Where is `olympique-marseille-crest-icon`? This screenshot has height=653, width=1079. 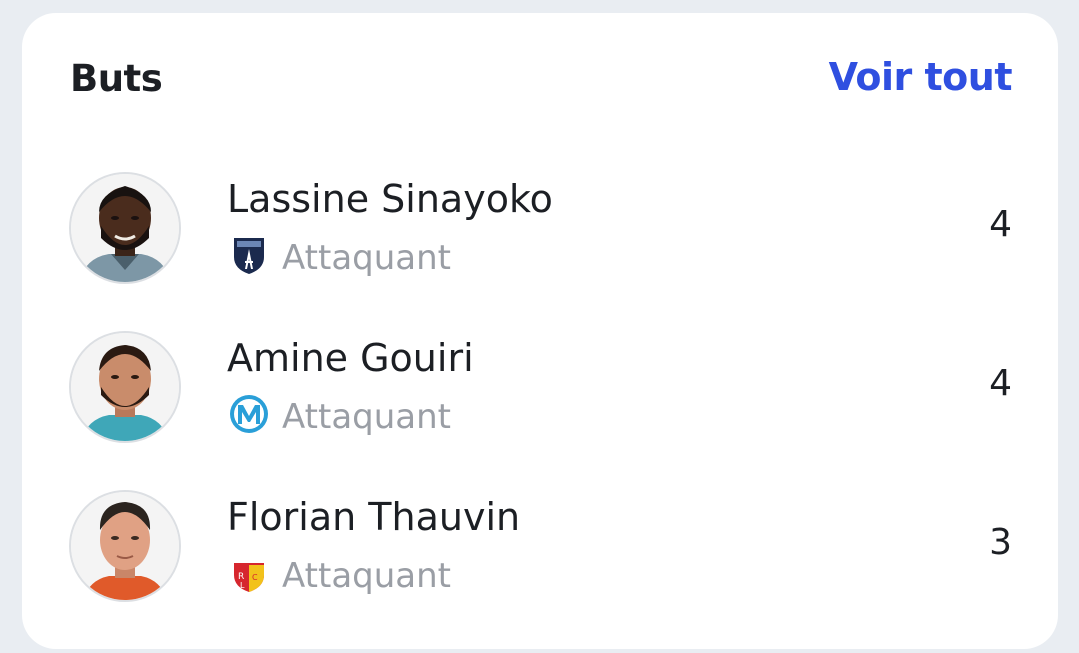 olympique-marseille-crest-icon is located at coordinates (249, 414).